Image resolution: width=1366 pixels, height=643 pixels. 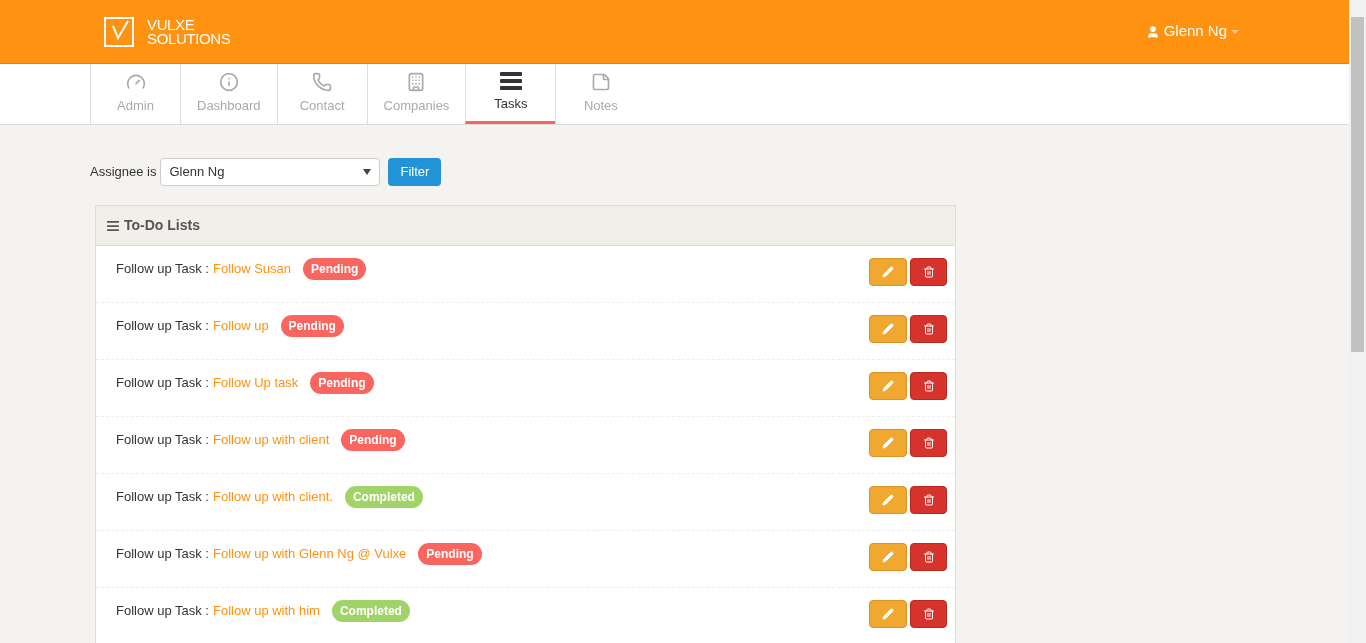 I want to click on nav-tab: Notes, so click(x=600, y=94).